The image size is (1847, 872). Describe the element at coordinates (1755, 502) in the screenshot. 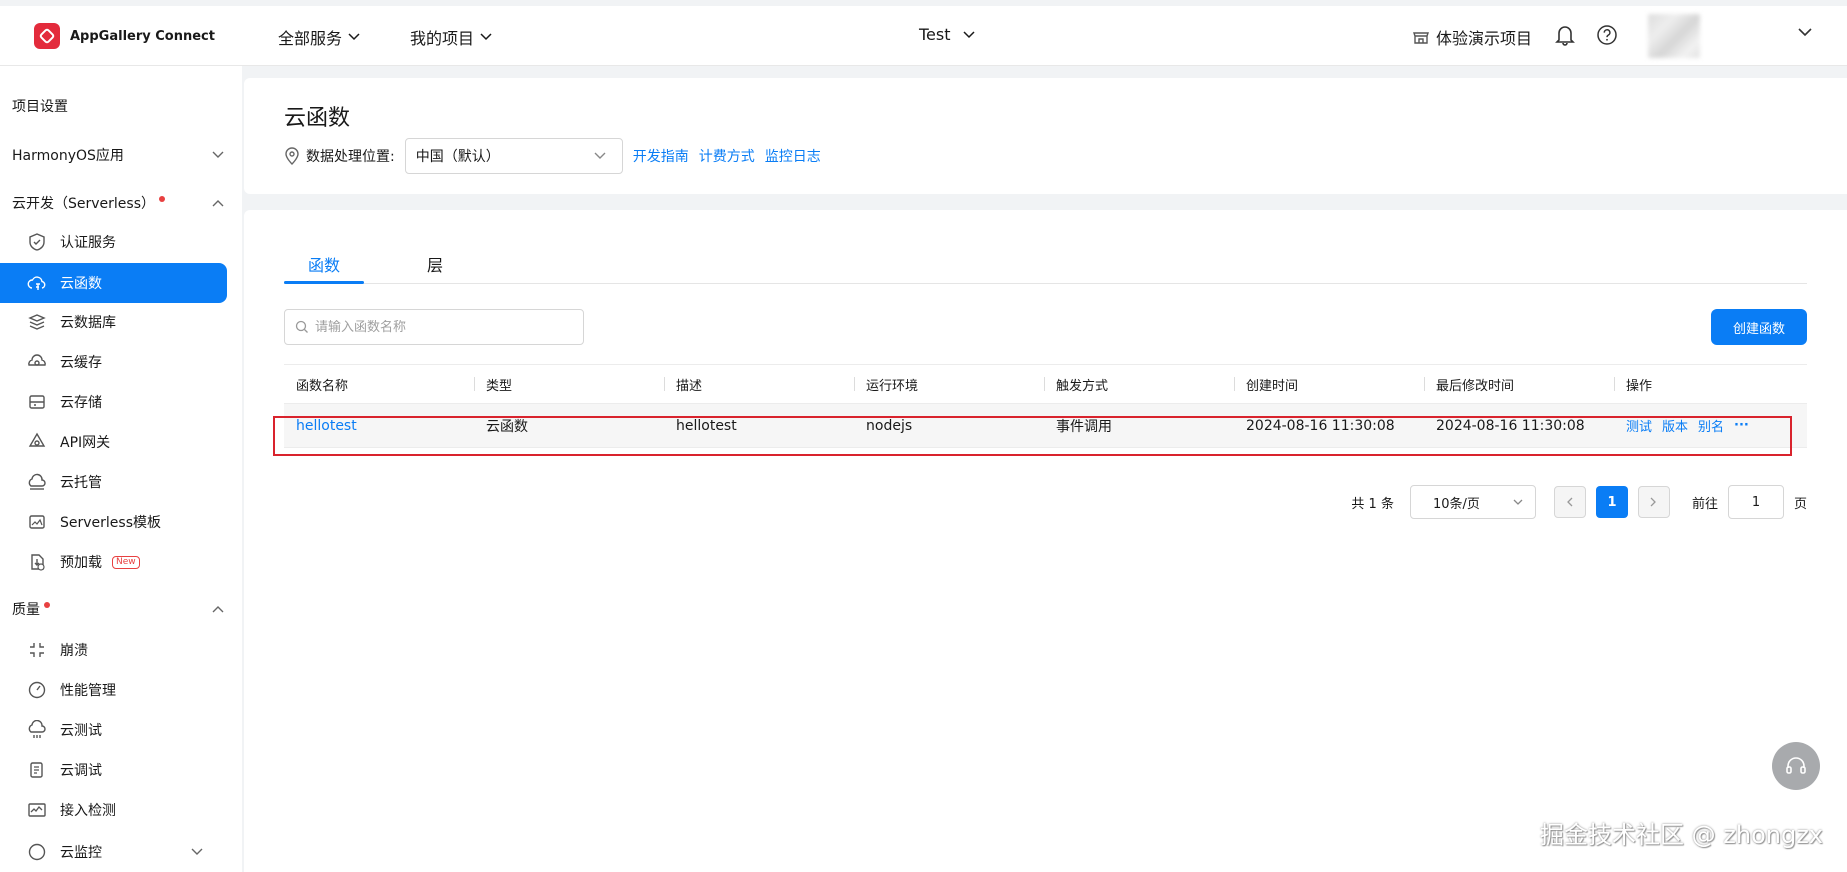

I see `goto-page-input` at that location.